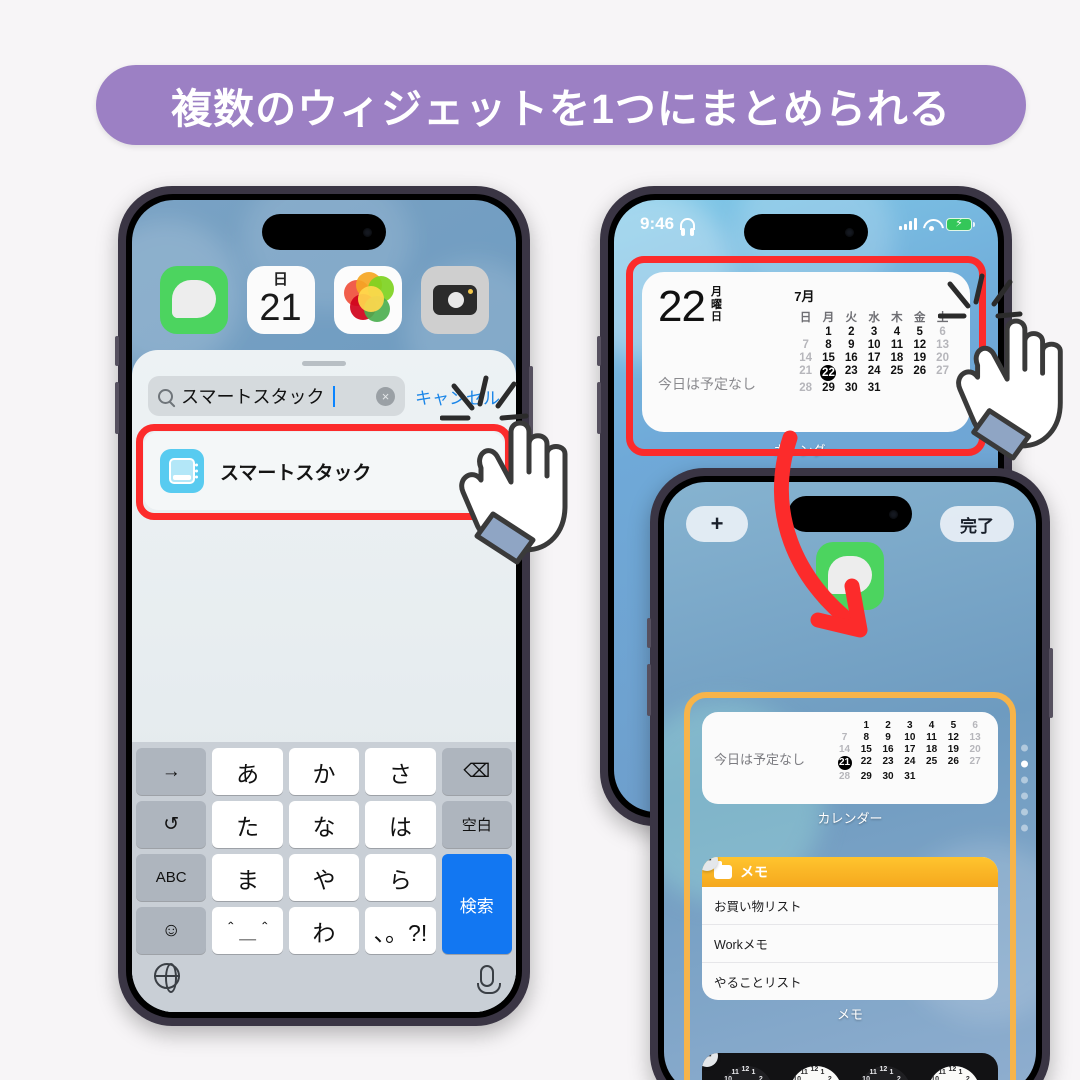  What do you see at coordinates (280, 308) in the screenshot?
I see `calendar-icon-date: 21` at bounding box center [280, 308].